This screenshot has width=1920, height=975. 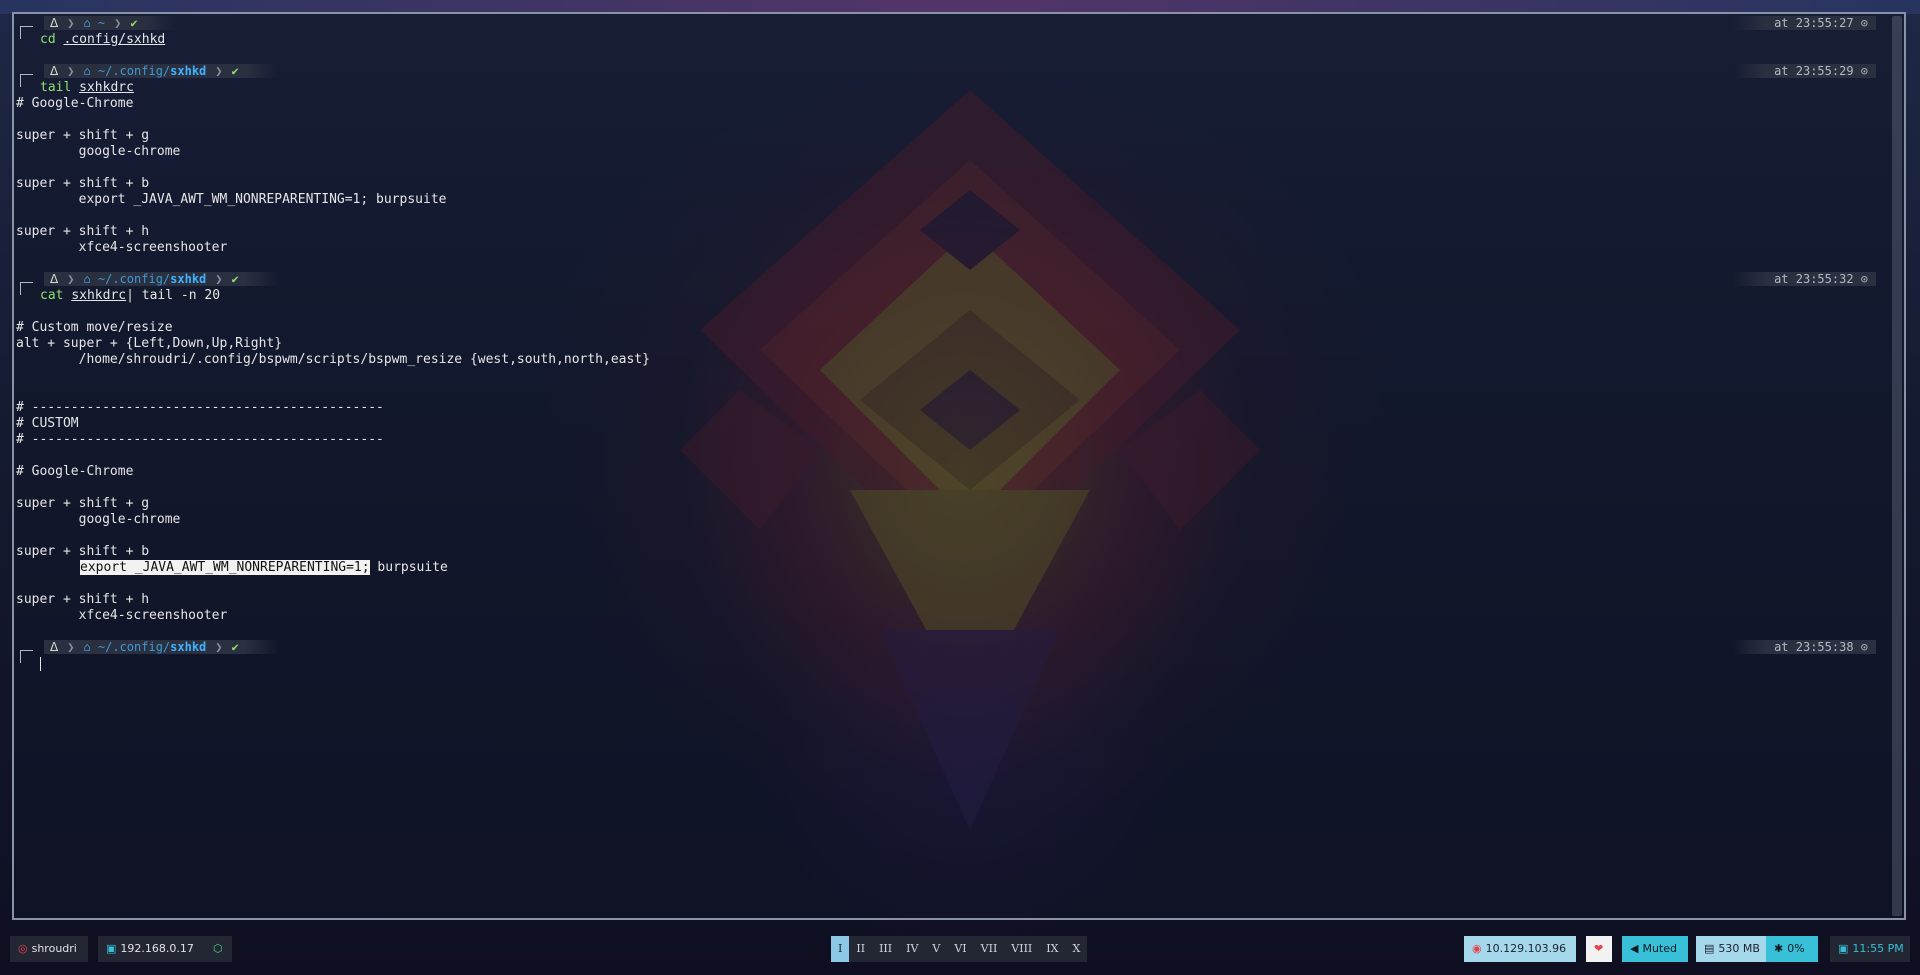 What do you see at coordinates (1821, 71) in the screenshot?
I see `prompt-time-text: at 23:55:29 ⊙` at bounding box center [1821, 71].